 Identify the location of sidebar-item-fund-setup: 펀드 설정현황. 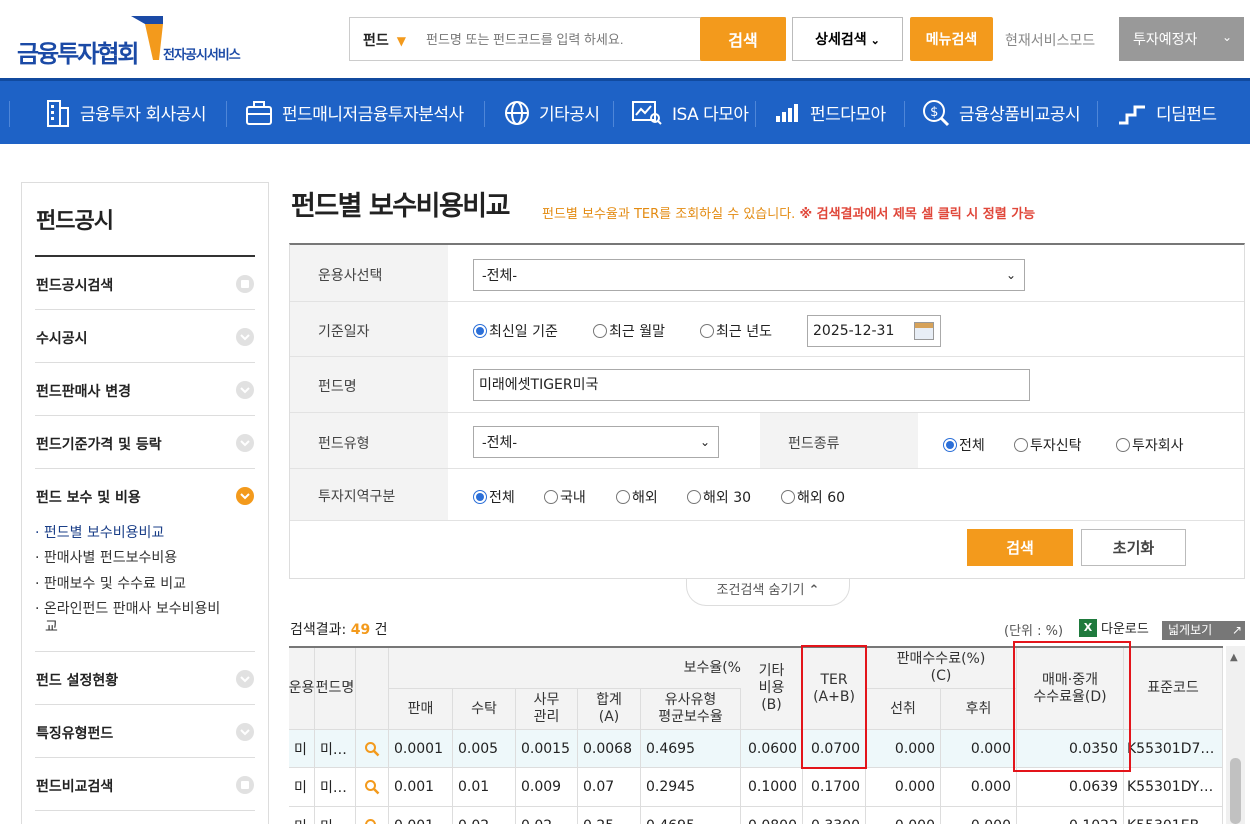
(145, 678).